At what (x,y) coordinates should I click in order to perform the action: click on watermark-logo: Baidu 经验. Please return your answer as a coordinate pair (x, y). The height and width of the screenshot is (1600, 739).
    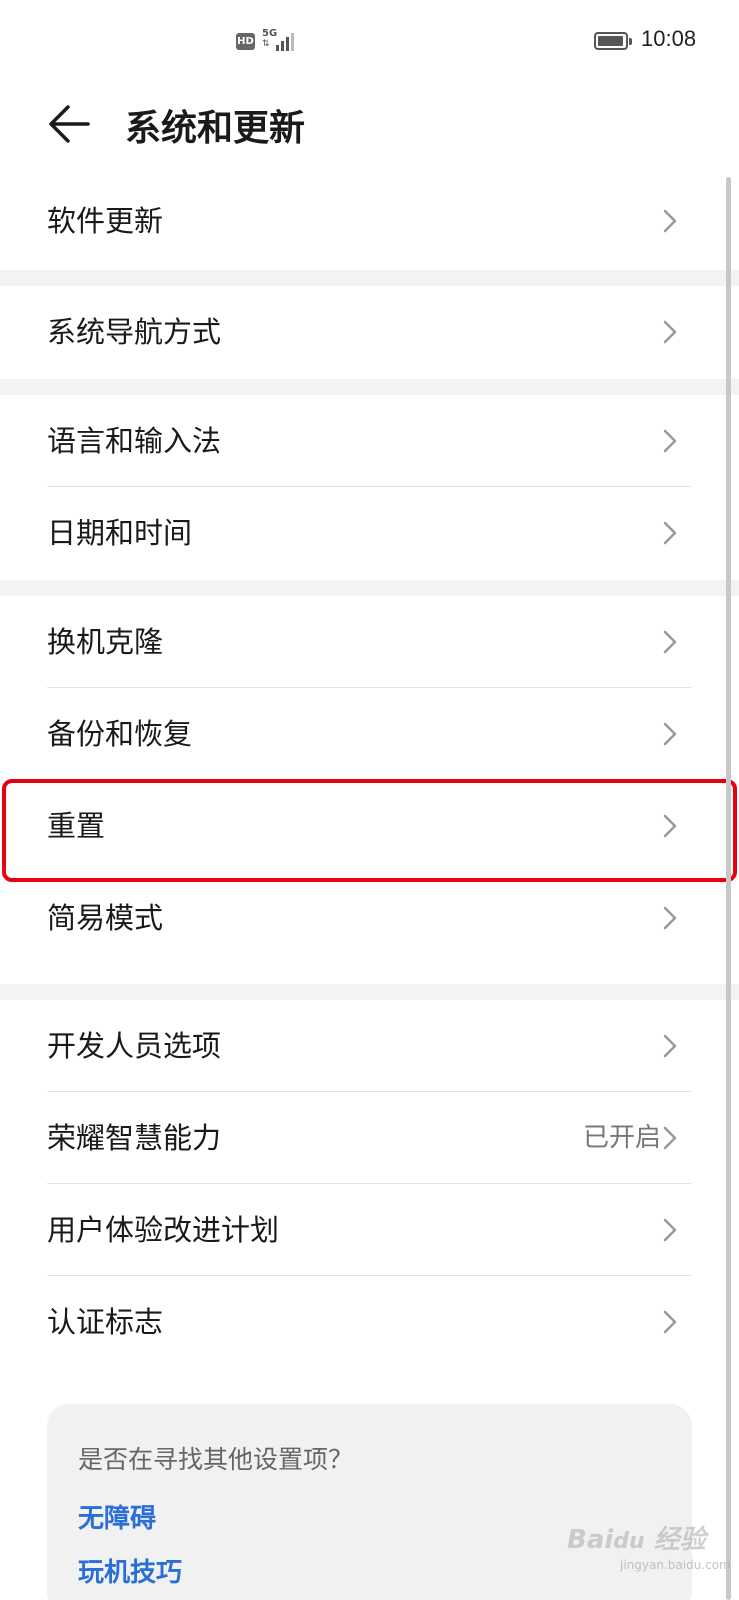
    Looking at the image, I should click on (636, 1540).